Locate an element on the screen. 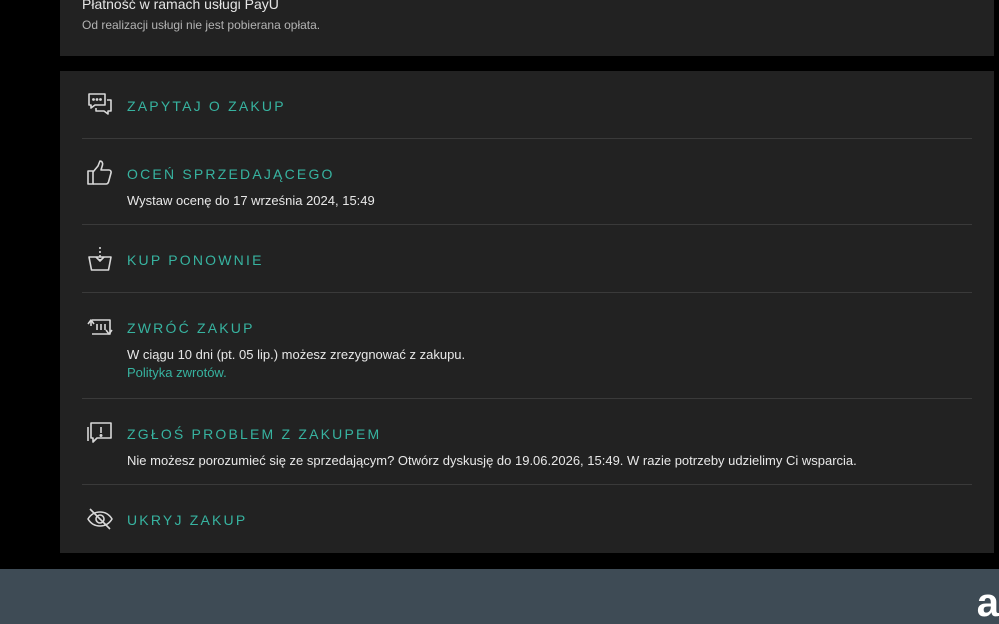 The image size is (999, 624). report-problem-icon is located at coordinates (100, 433).